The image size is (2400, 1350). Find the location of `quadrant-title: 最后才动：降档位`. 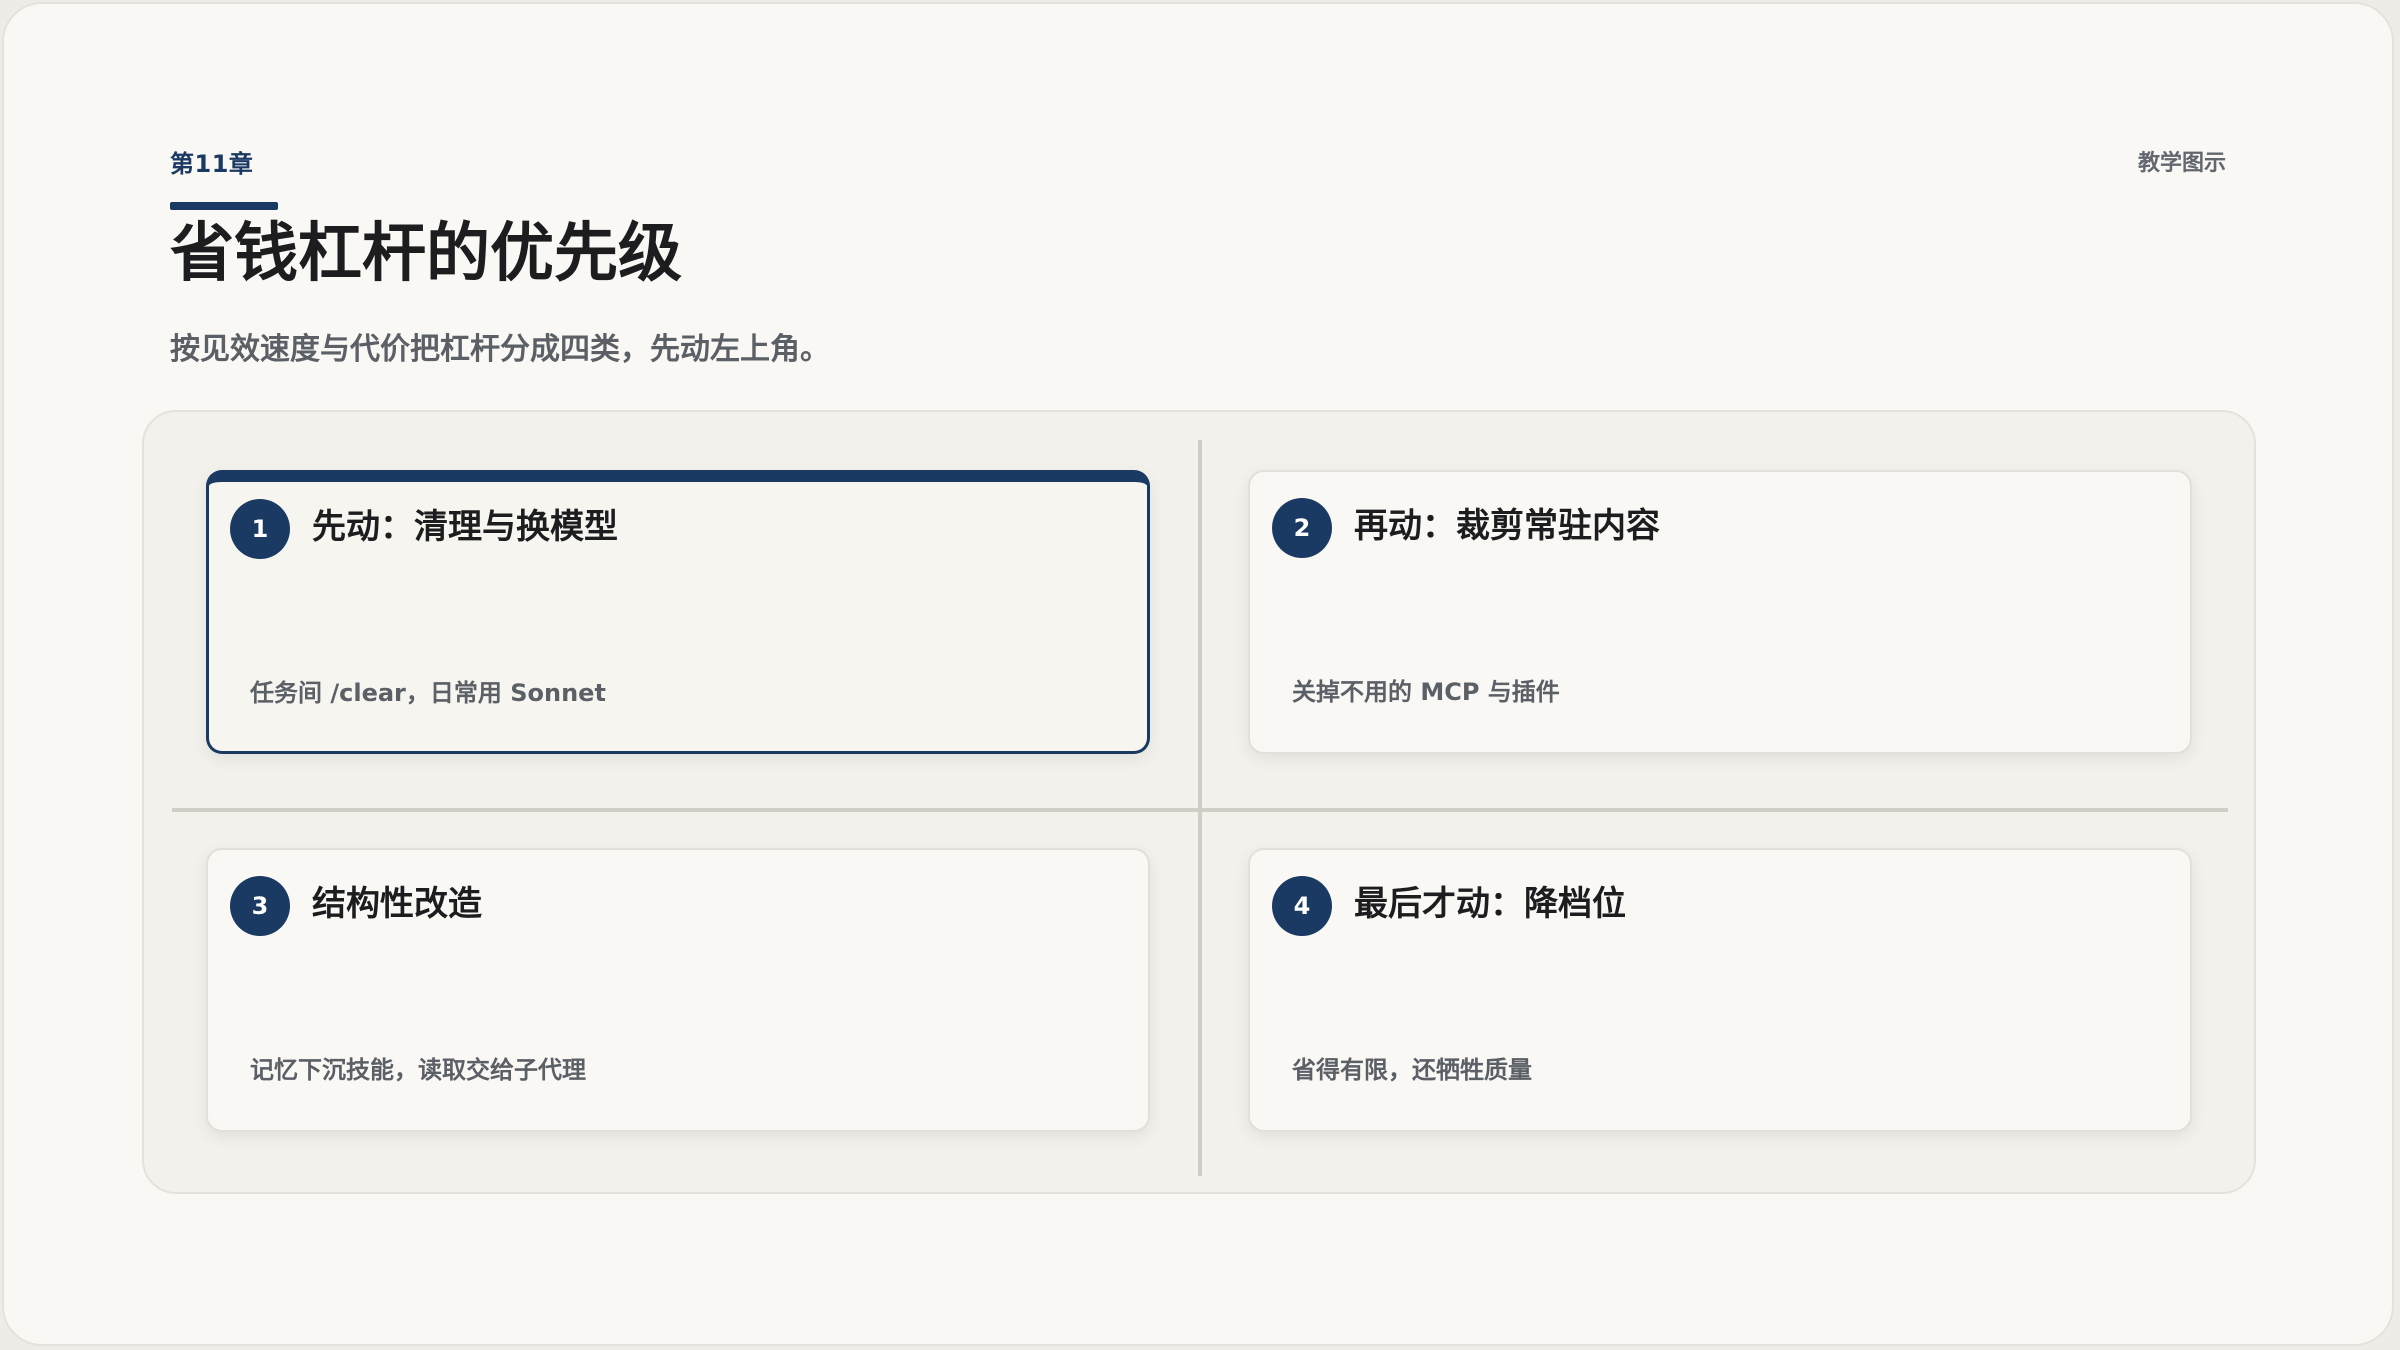

quadrant-title: 最后才动：降档位 is located at coordinates (1490, 904).